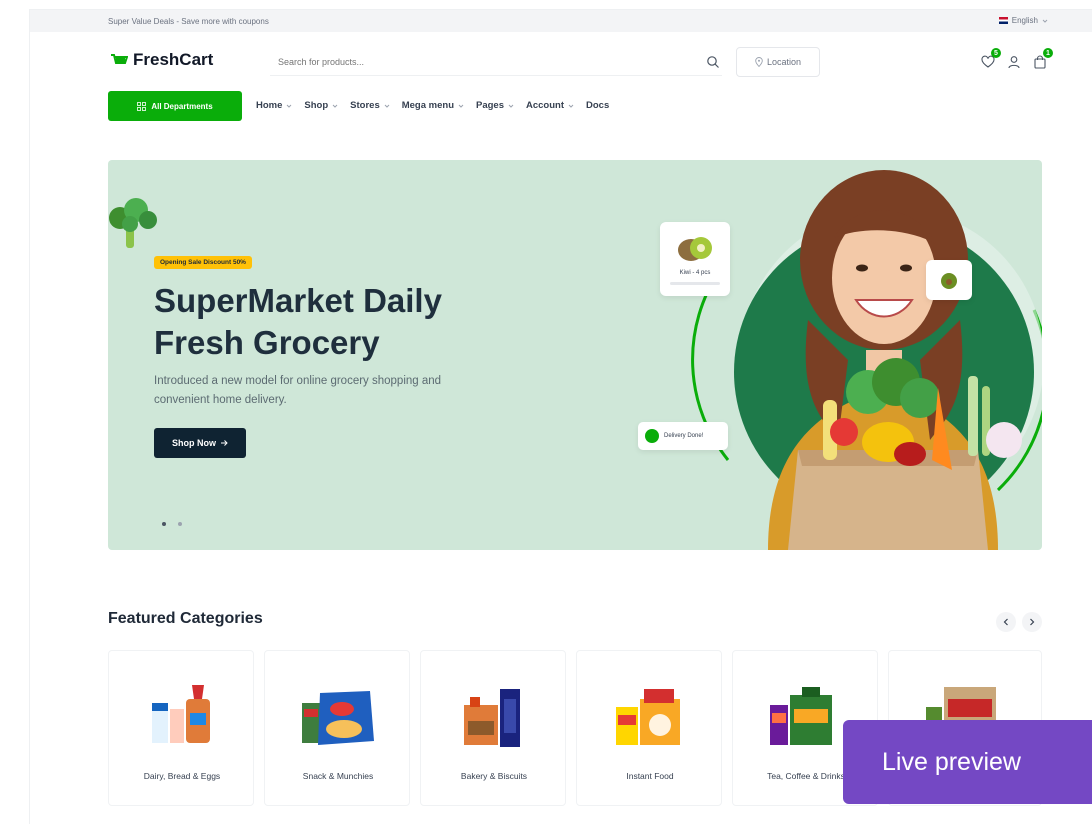 The image size is (1092, 824). I want to click on nav-item-account: Account, so click(550, 105).